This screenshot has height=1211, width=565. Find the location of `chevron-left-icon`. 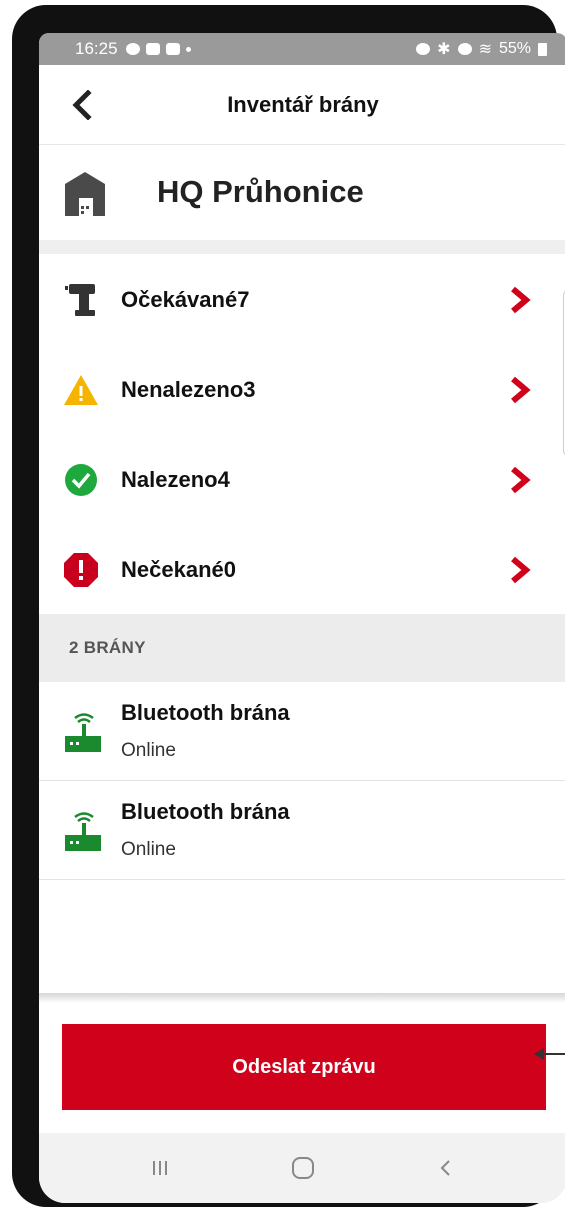

chevron-left-icon is located at coordinates (82, 105).